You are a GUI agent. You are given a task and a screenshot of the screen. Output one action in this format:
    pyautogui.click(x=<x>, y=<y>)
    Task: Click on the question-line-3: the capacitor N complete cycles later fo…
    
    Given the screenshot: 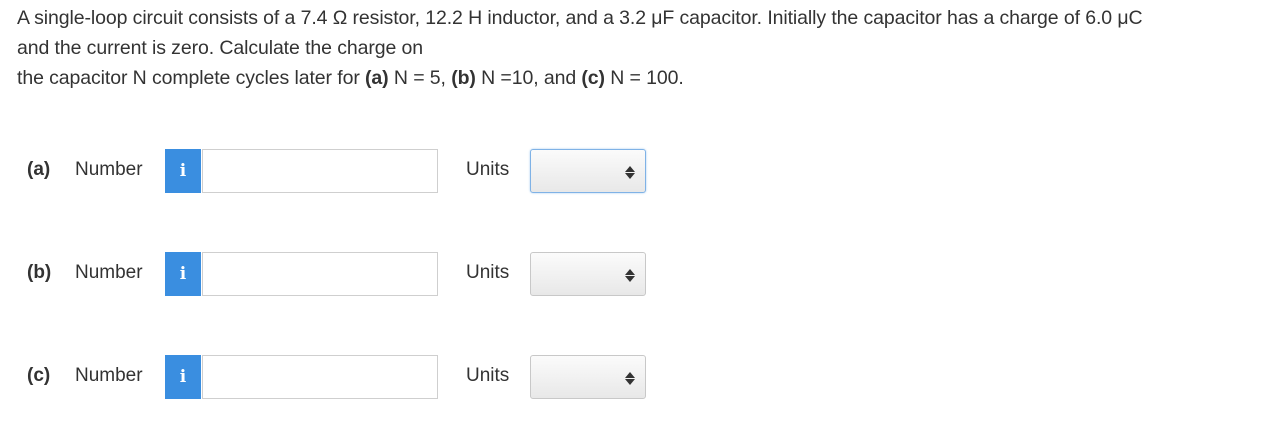 What is the action you would take?
    pyautogui.click(x=642, y=78)
    